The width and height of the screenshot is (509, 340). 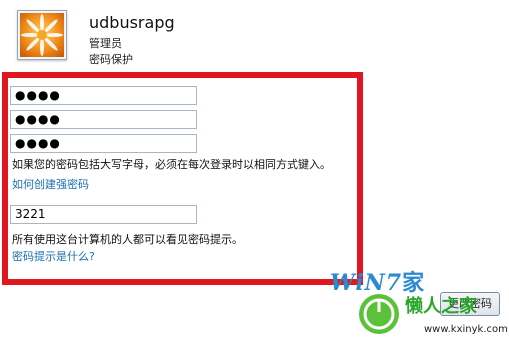 What do you see at coordinates (105, 43) in the screenshot?
I see `account-role: 管理员` at bounding box center [105, 43].